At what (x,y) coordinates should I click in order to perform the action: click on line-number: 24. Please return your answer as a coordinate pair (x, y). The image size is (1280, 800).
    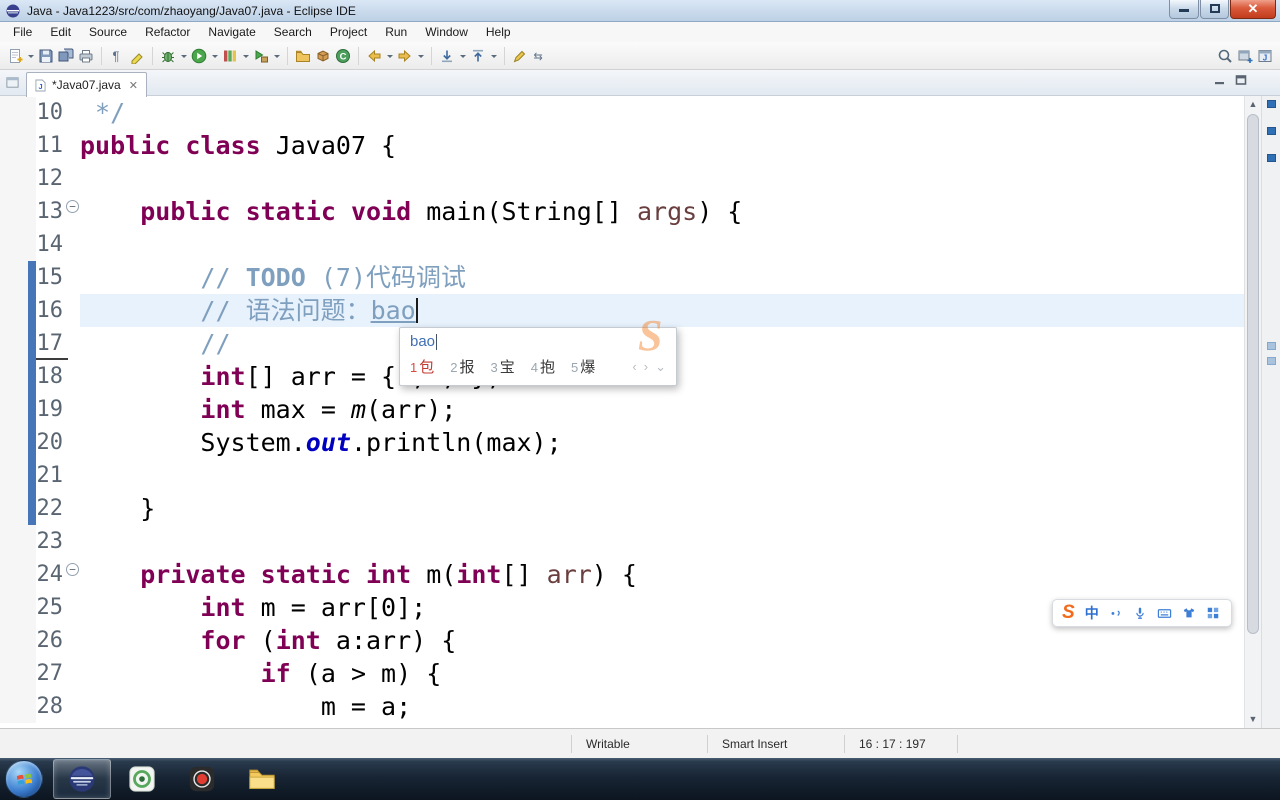
    Looking at the image, I should click on (52, 574).